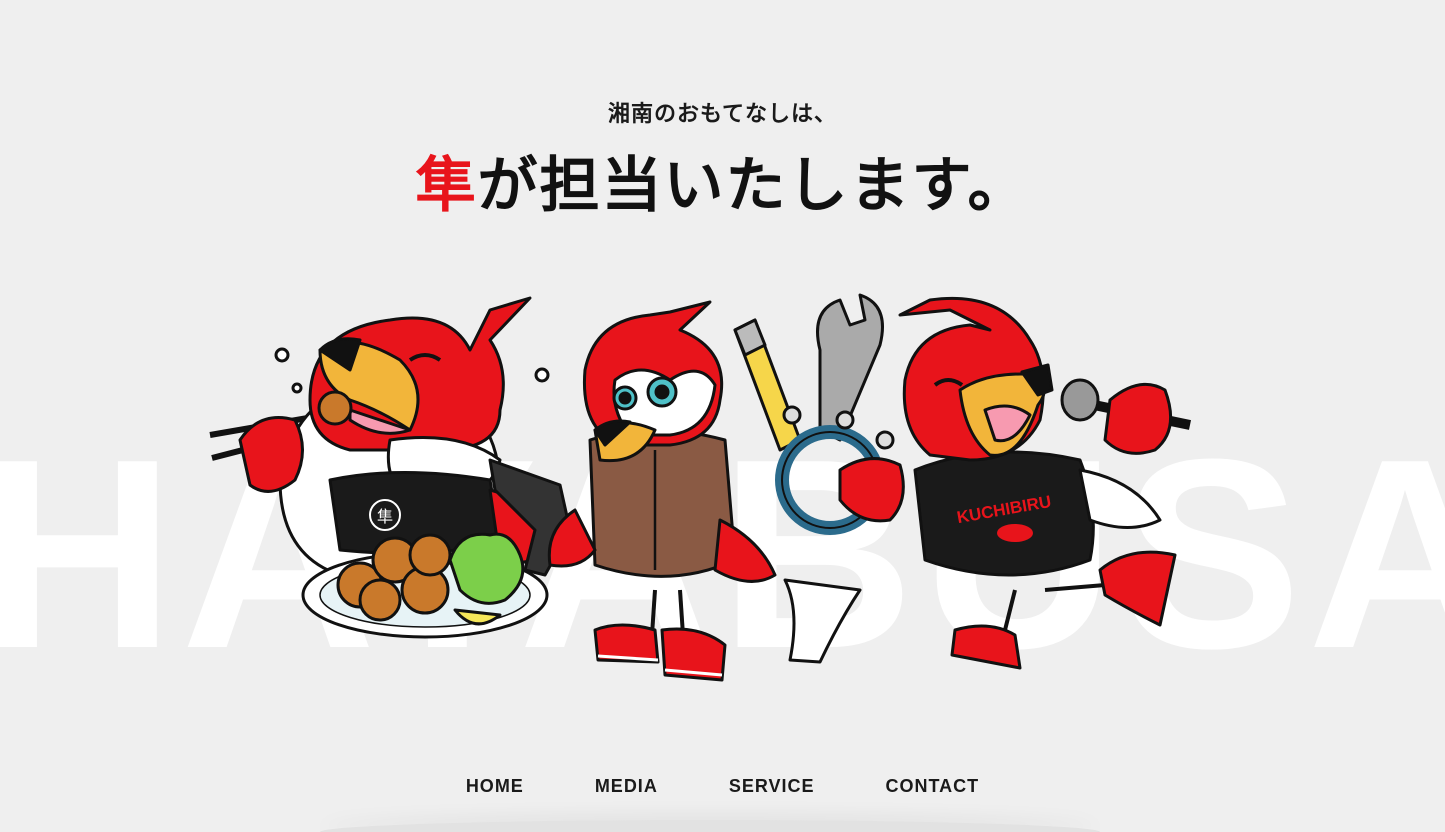 The image size is (1445, 832). What do you see at coordinates (385, 516) in the screenshot?
I see `shirt-emblem: 隼` at bounding box center [385, 516].